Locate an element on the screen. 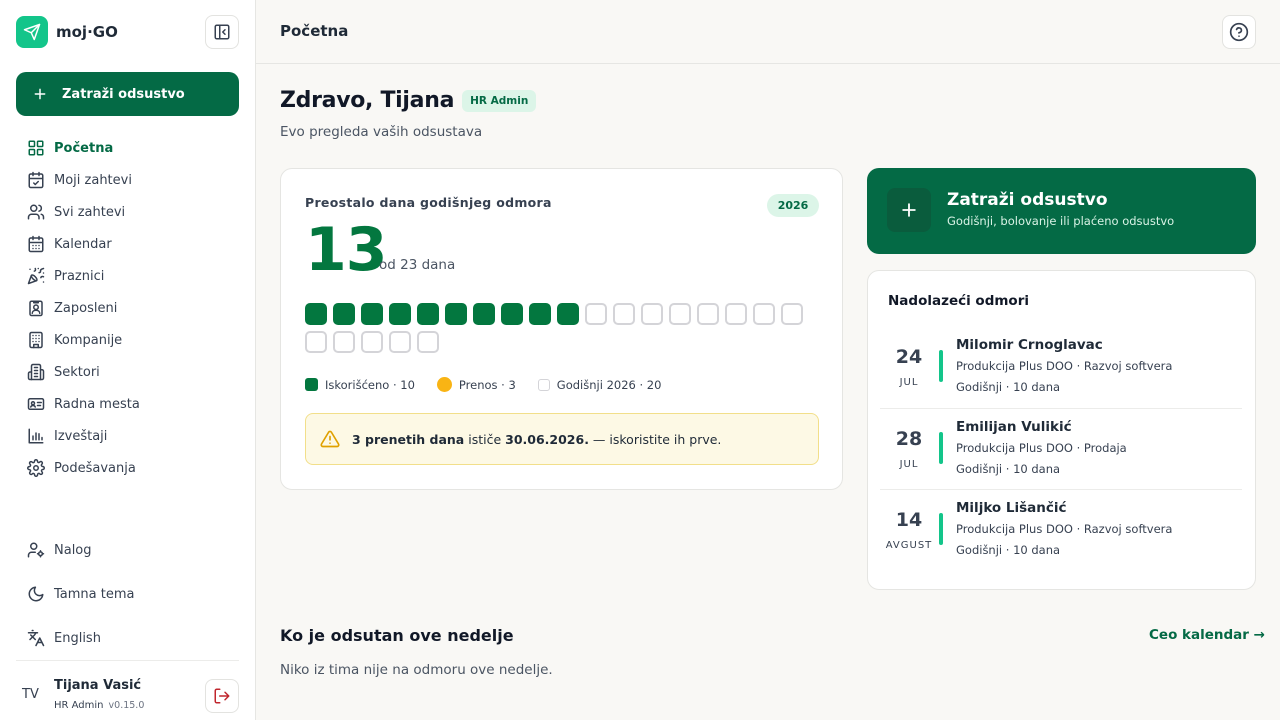 The height and width of the screenshot is (720, 1280). vacation-month: AVGUST is located at coordinates (909, 545).